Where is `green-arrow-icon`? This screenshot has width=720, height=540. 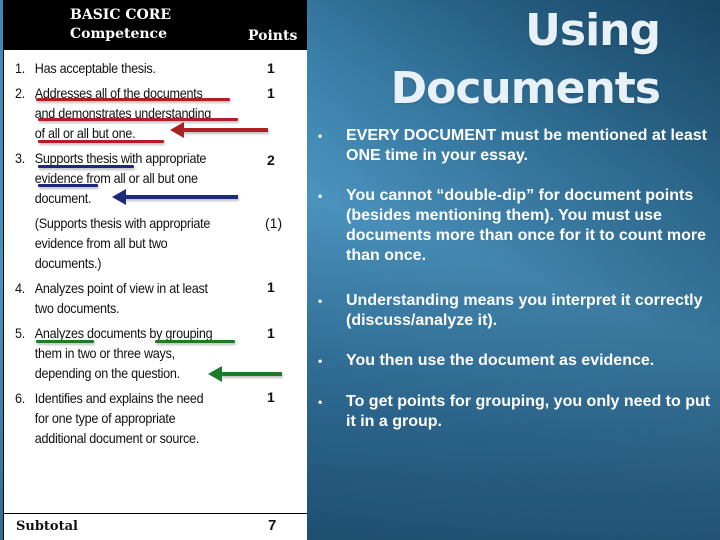
green-arrow-icon is located at coordinates (245, 374).